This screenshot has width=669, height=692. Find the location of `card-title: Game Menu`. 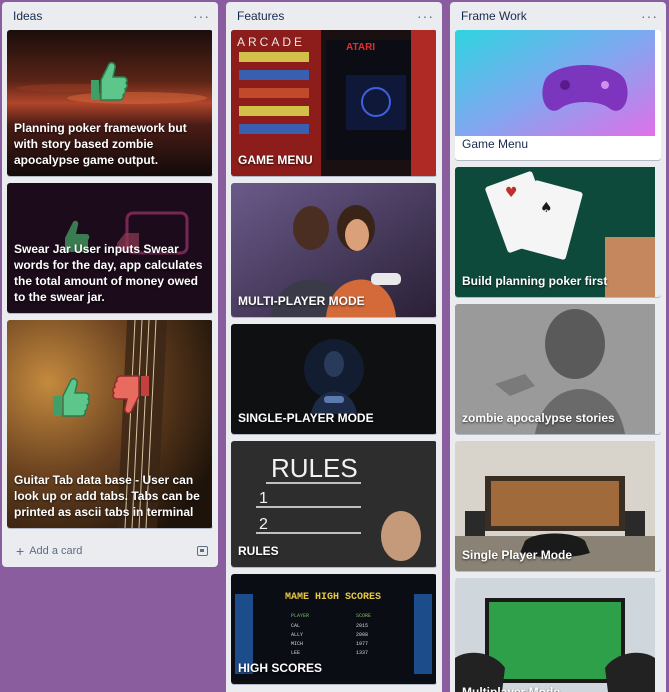

card-title: Game Menu is located at coordinates (495, 144).